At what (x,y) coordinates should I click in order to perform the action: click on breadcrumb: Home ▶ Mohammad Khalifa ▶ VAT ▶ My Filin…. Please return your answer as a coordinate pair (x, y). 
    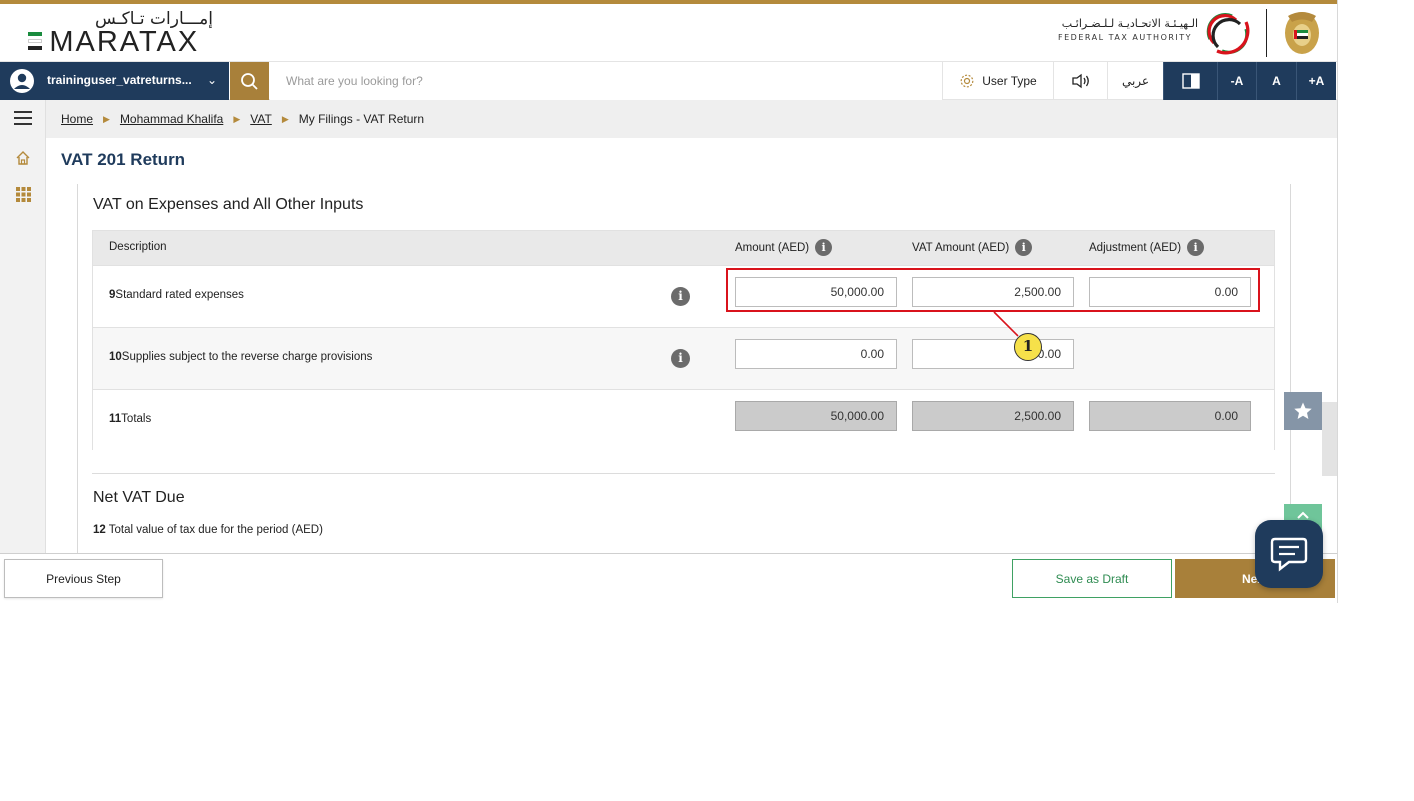
    Looking at the image, I should click on (691, 119).